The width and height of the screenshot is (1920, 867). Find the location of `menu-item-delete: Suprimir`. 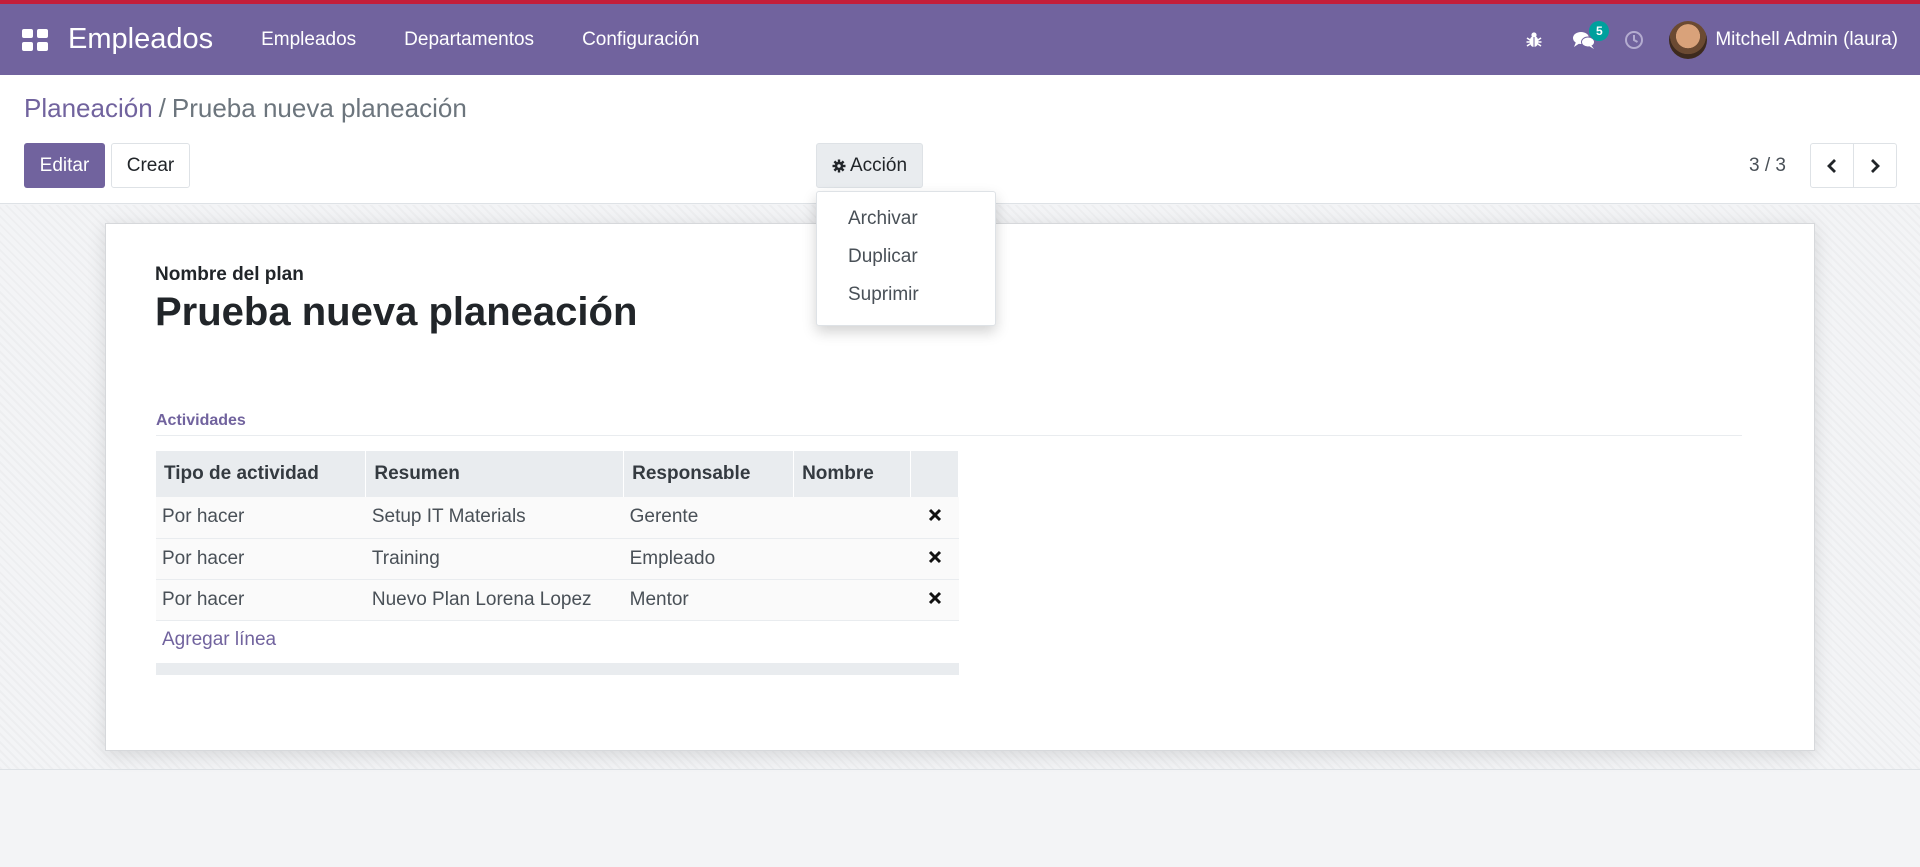

menu-item-delete: Suprimir is located at coordinates (906, 295).